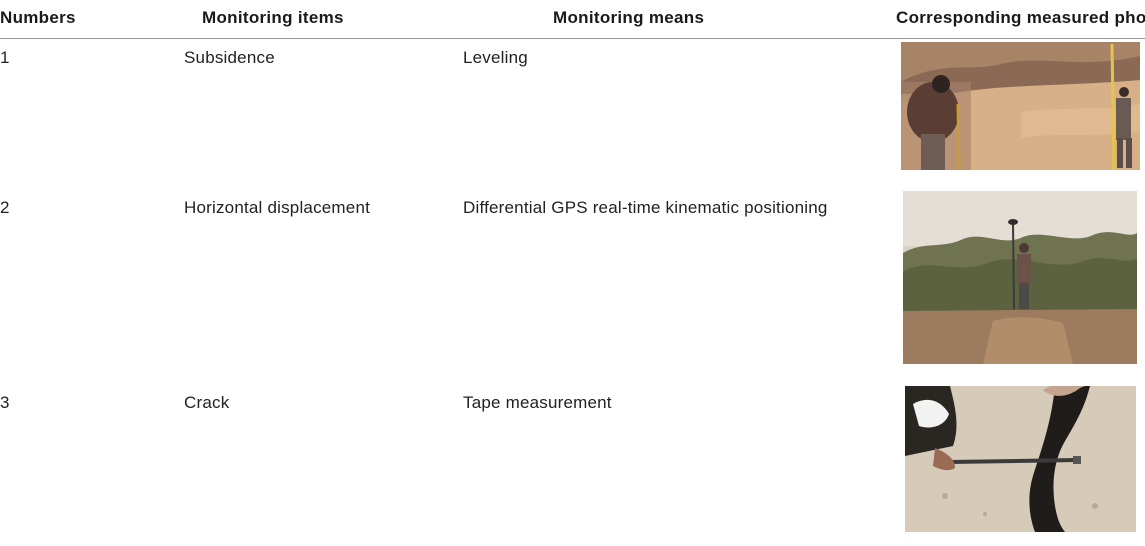  What do you see at coordinates (1020, 17) in the screenshot?
I see `header-measured-photos: Corresponding measured photos` at bounding box center [1020, 17].